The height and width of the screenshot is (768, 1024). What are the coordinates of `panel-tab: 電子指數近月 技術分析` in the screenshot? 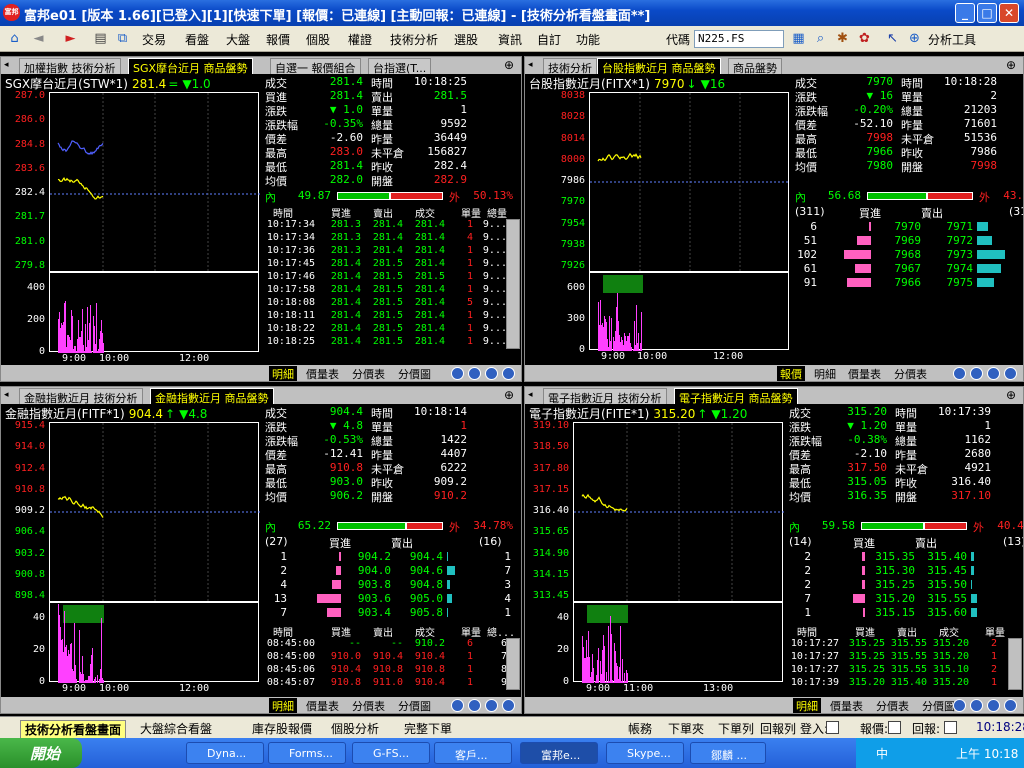 It's located at (605, 396).